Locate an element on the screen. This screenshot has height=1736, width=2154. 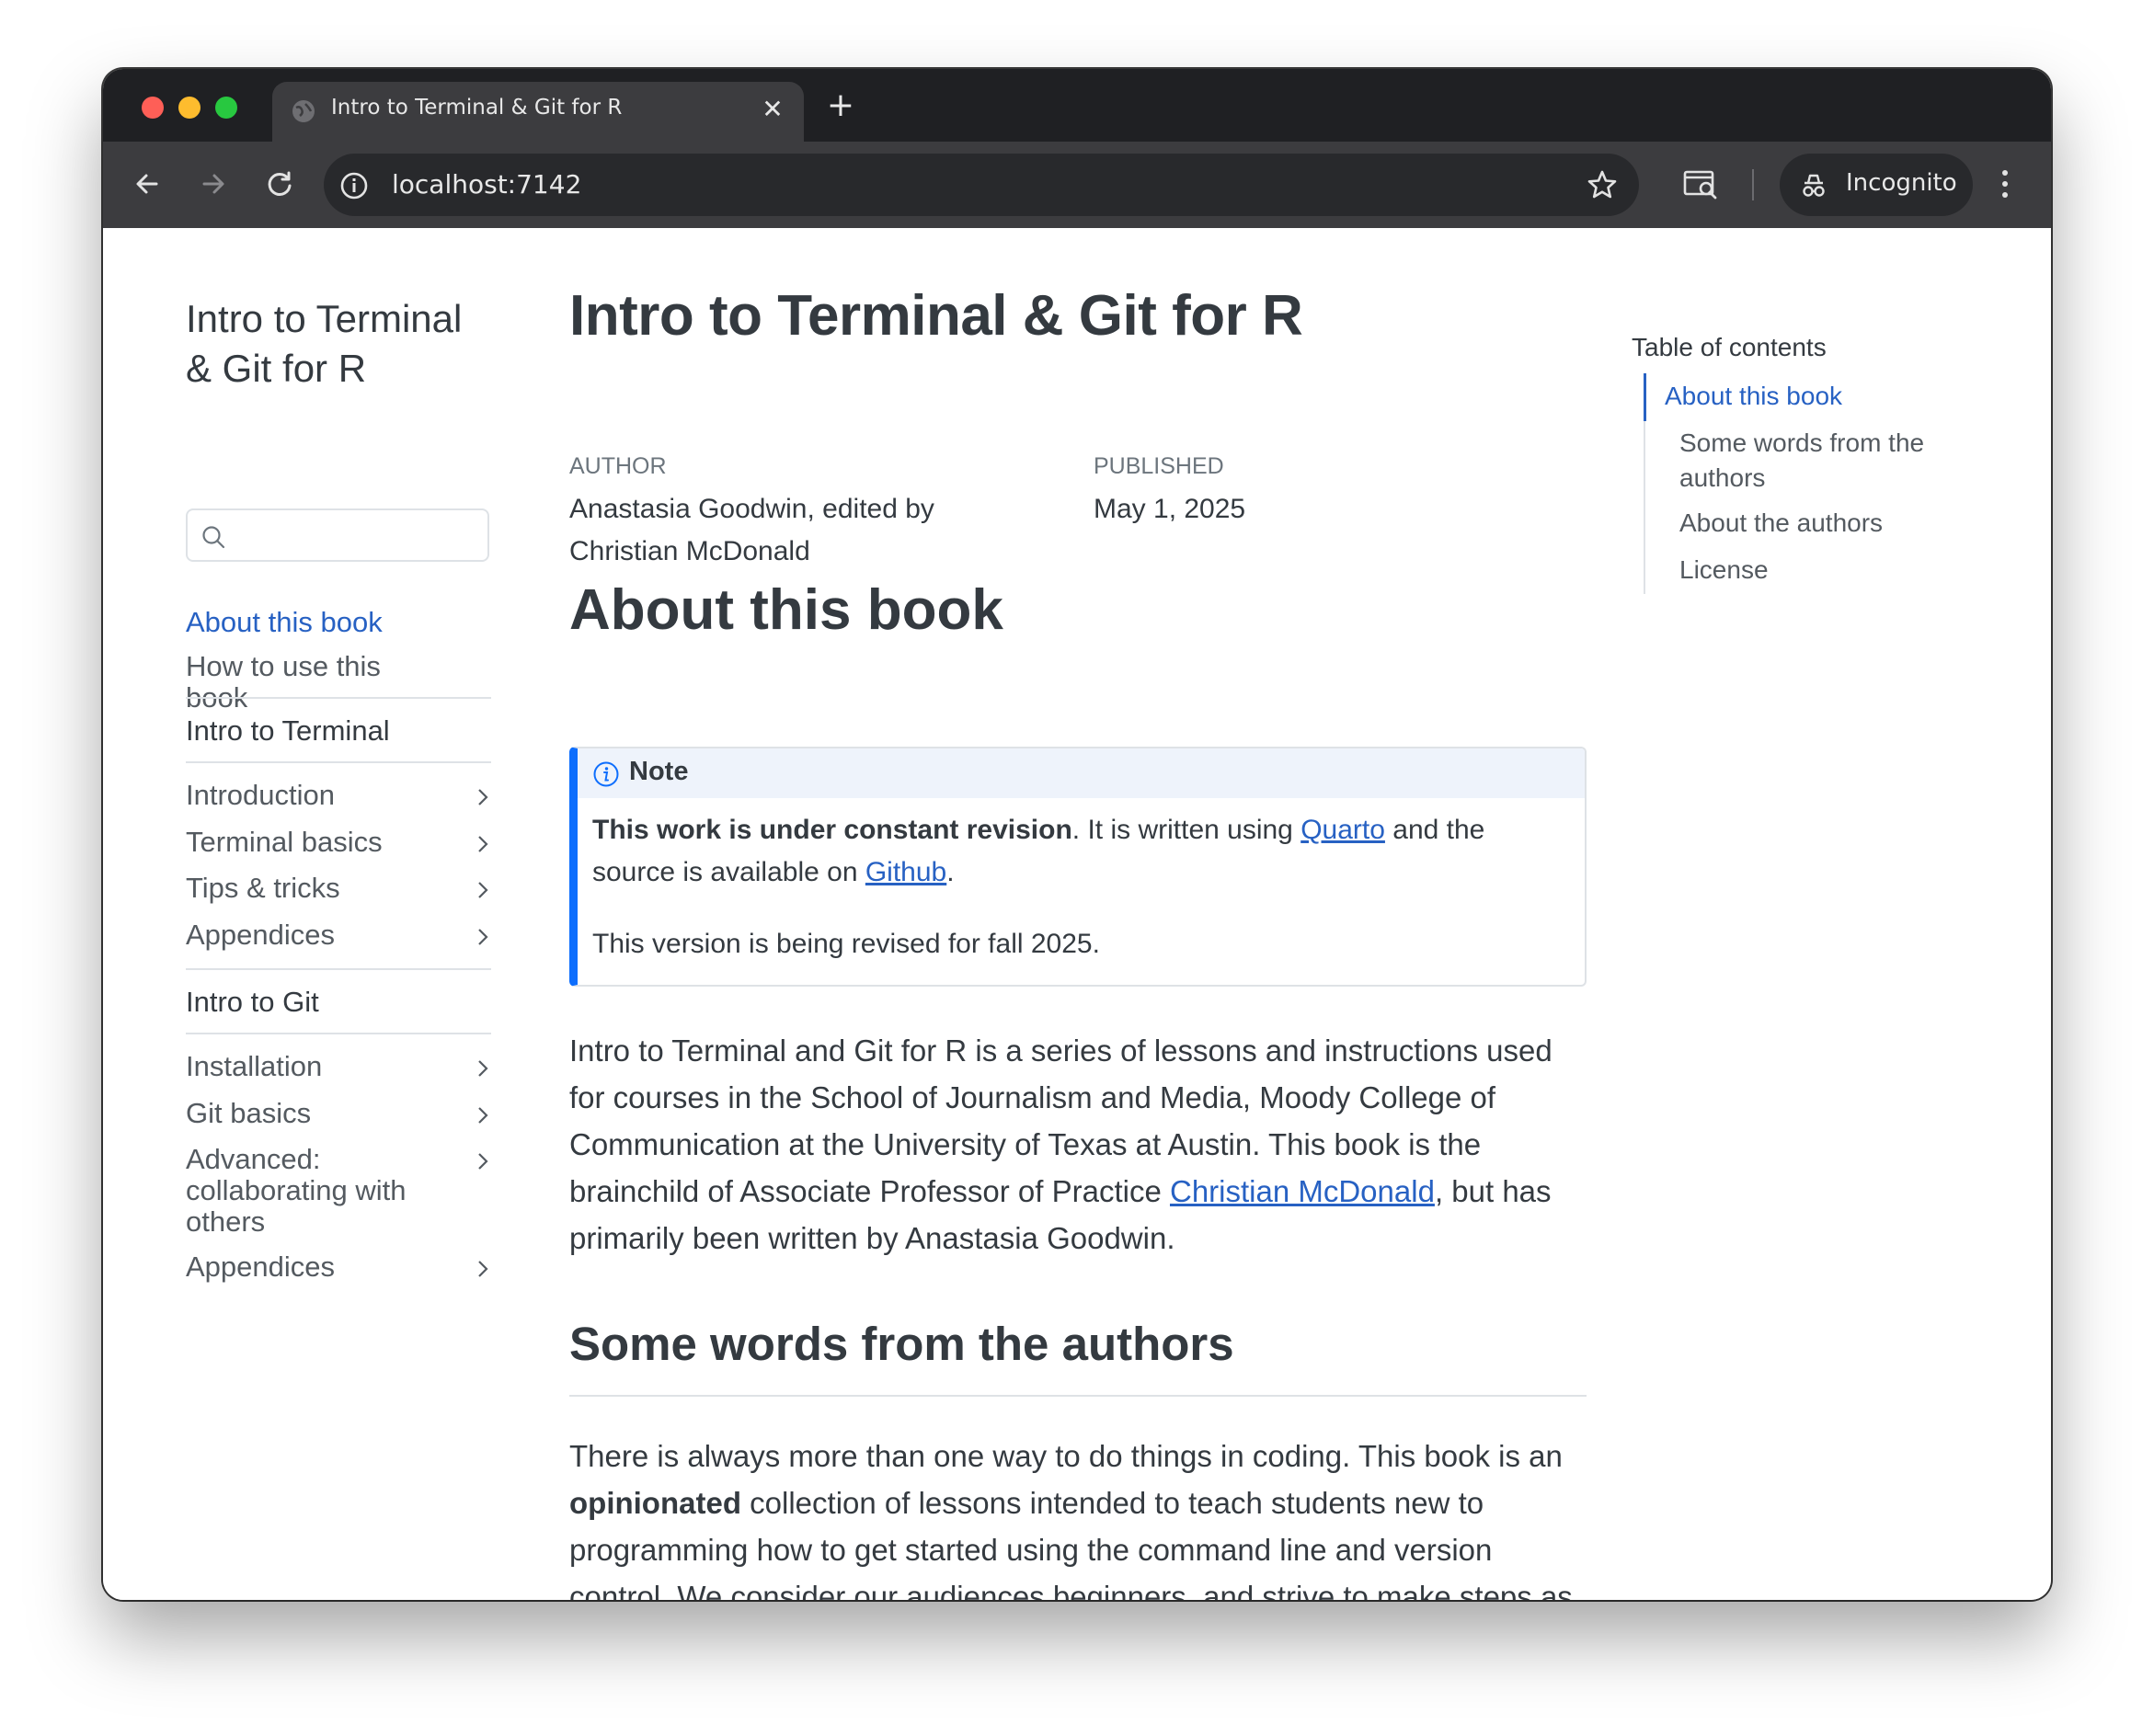
heading-rule is located at coordinates (1078, 1396).